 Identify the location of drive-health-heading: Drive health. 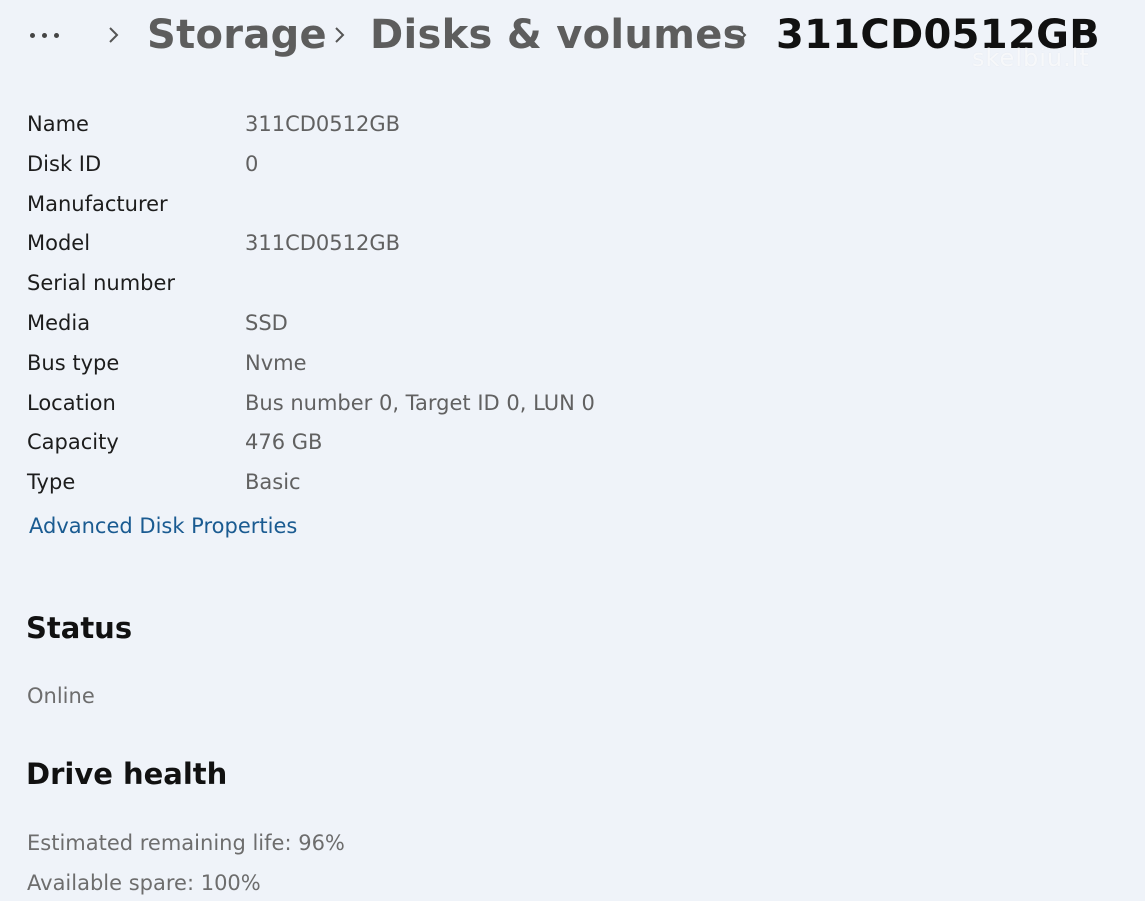
(127, 774).